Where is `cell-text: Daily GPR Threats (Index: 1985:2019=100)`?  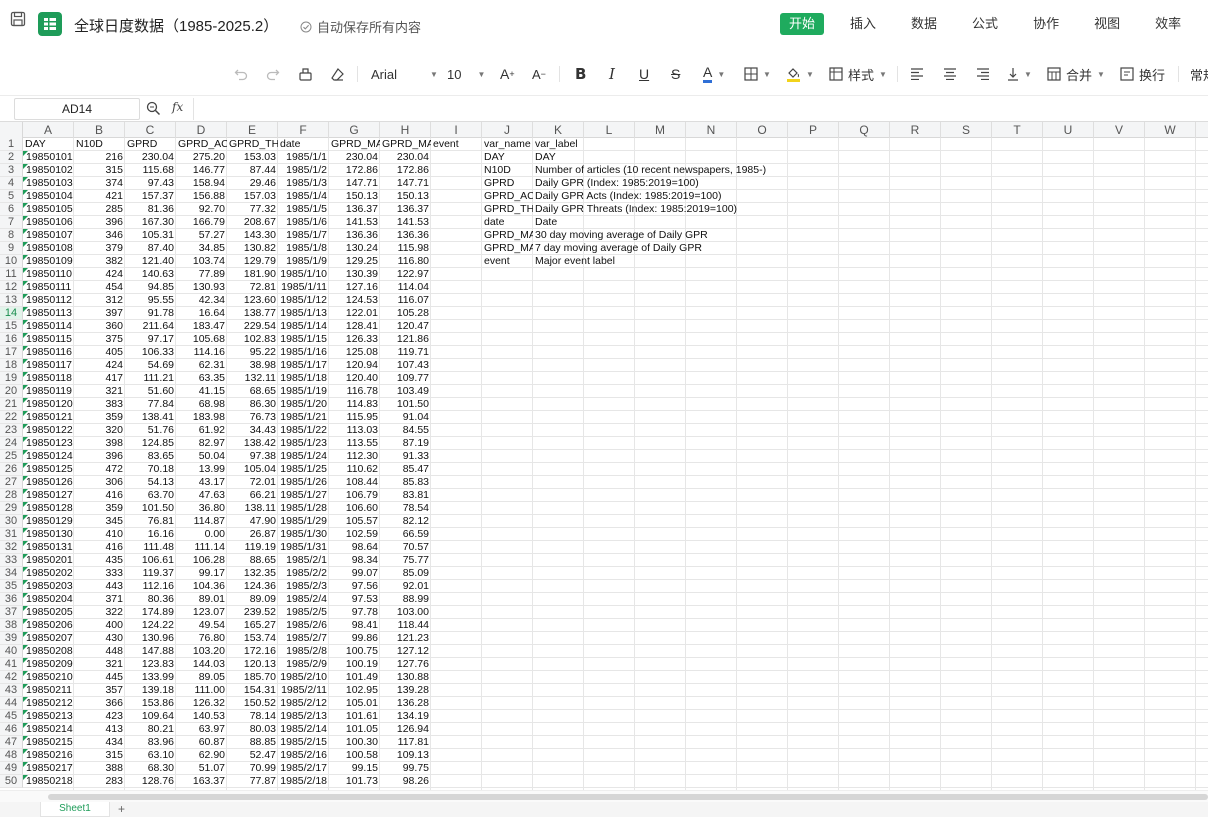 cell-text: Daily GPR Threats (Index: 1985:2019=100) is located at coordinates (635, 209).